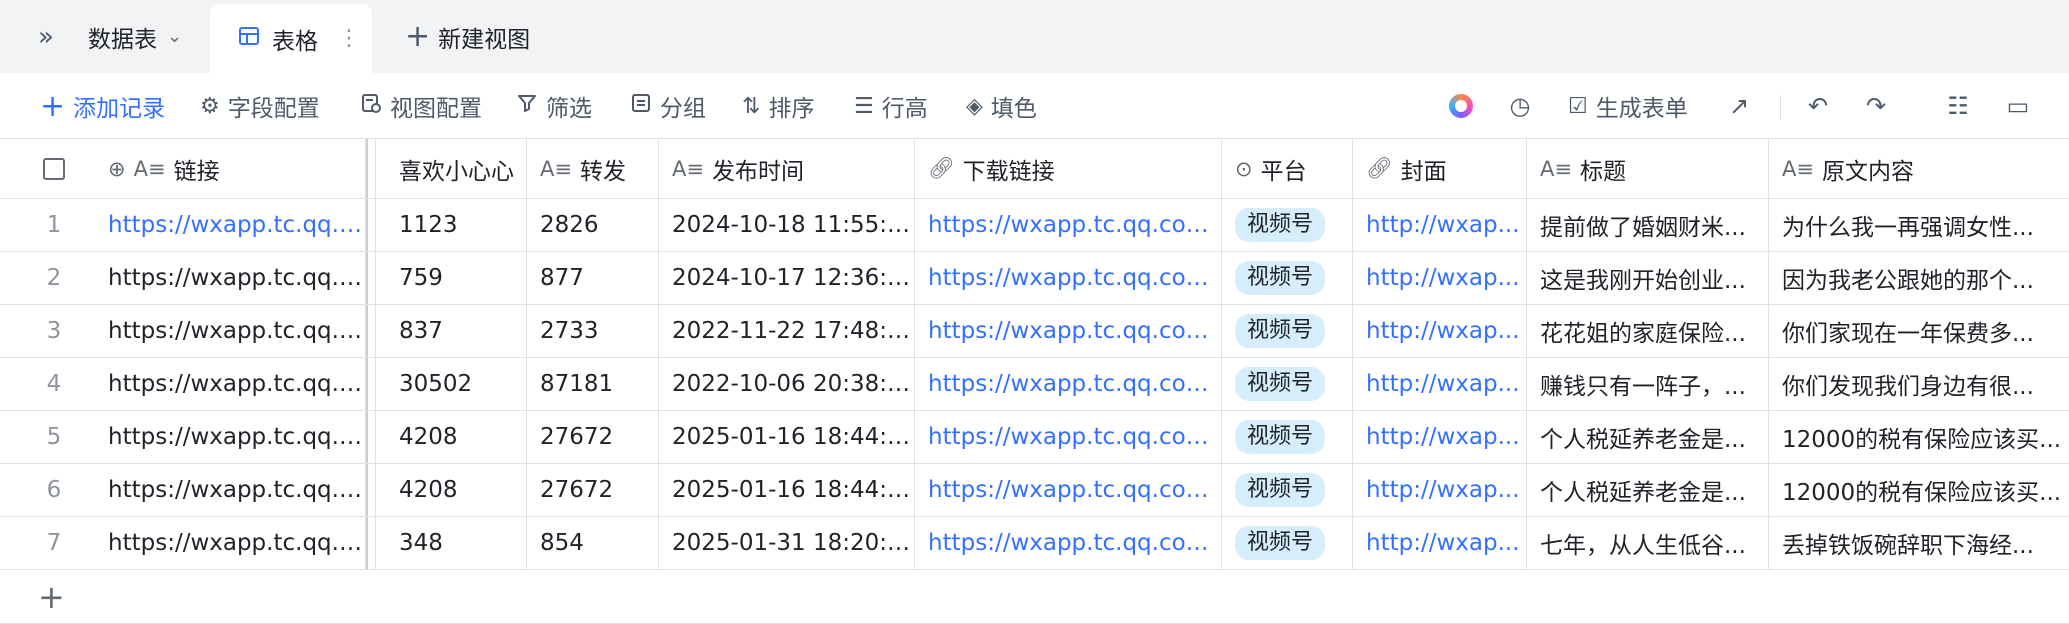 The width and height of the screenshot is (2069, 624). What do you see at coordinates (1068, 168) in the screenshot?
I see `column-header-download-link: 🔗︎ 下载链接` at bounding box center [1068, 168].